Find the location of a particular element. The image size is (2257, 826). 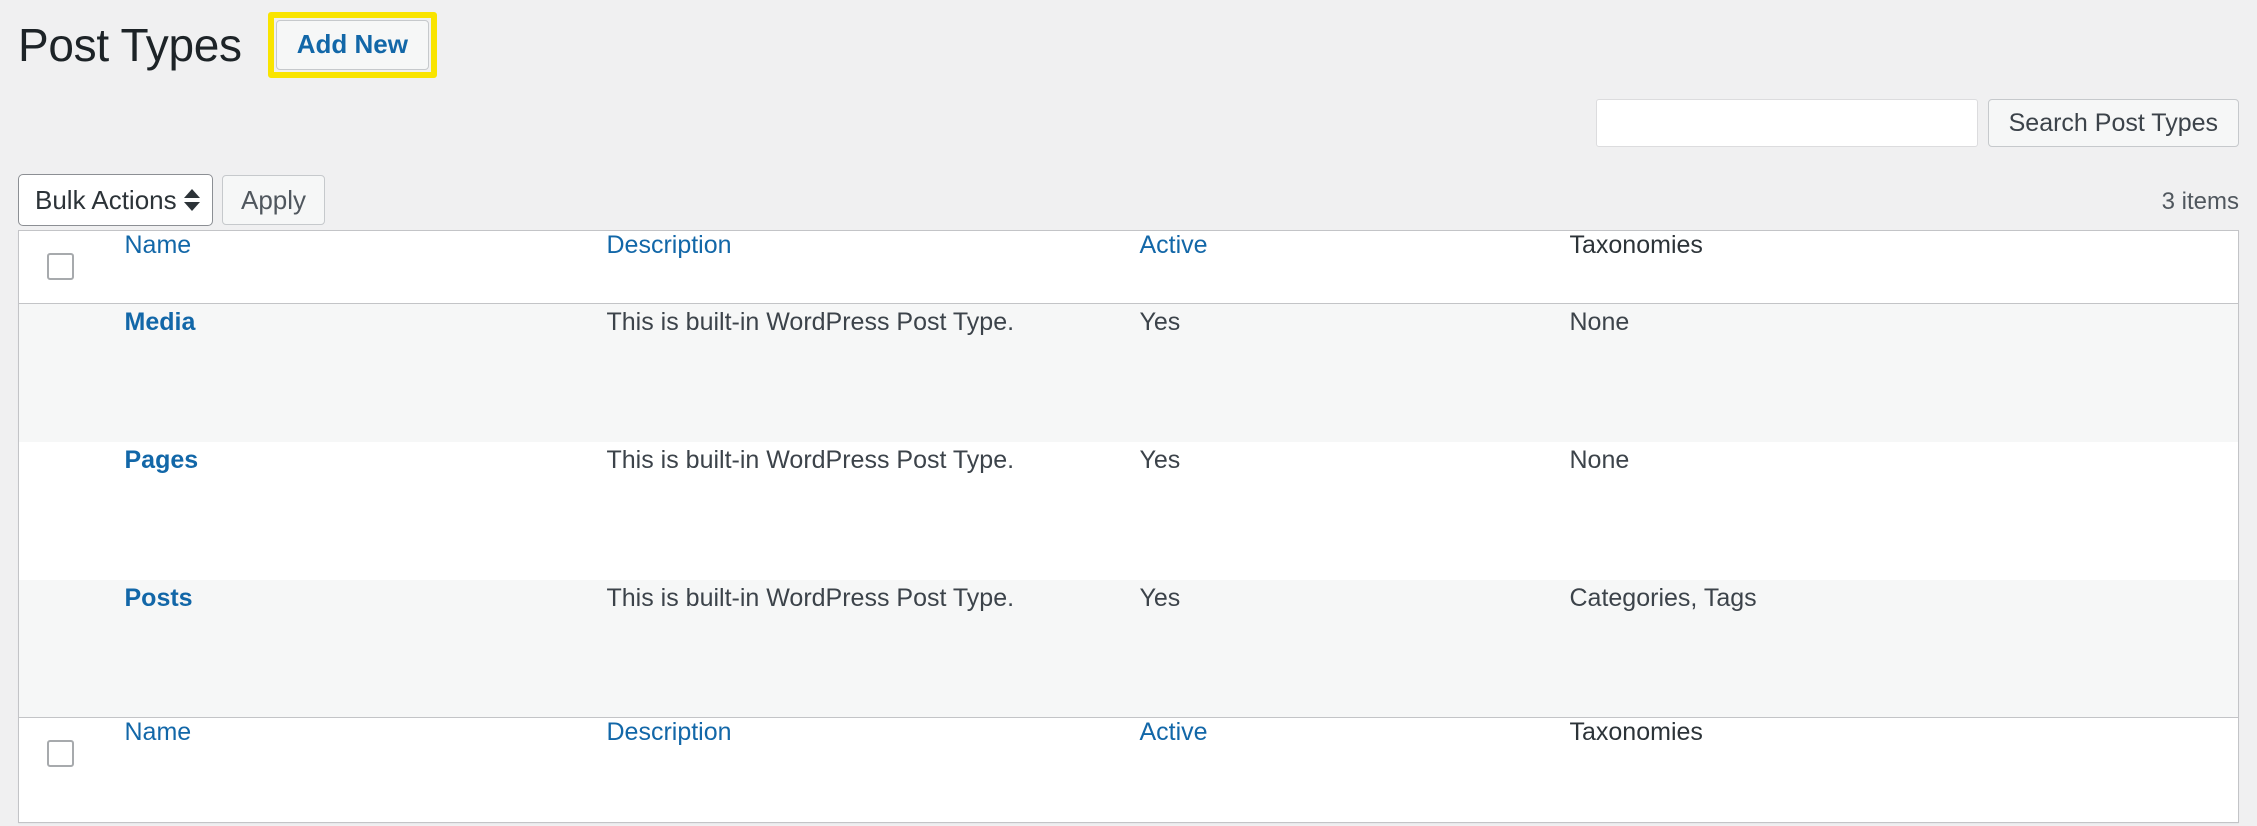

add-new-focus-ring: Add New is located at coordinates (352, 45).